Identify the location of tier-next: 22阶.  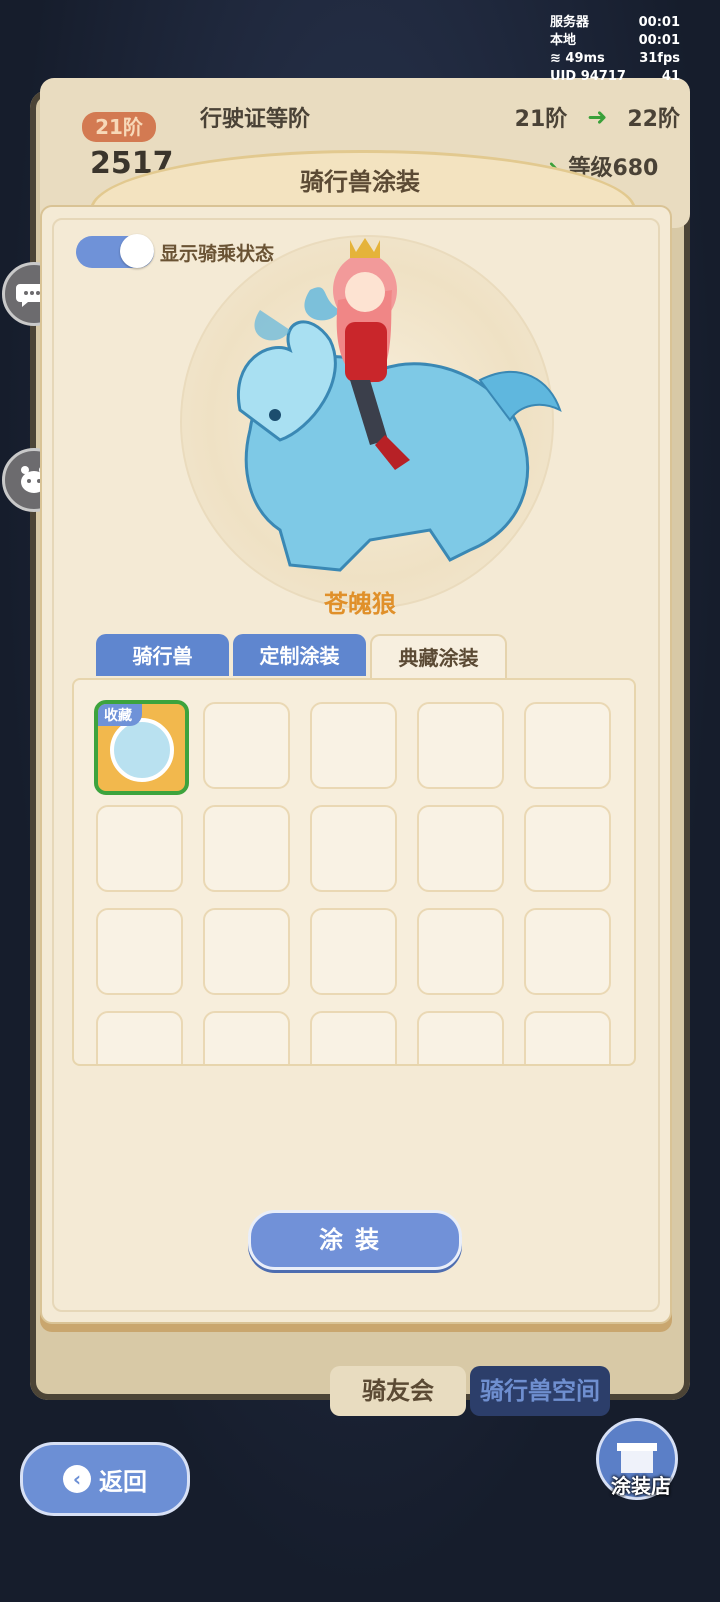
(653, 119).